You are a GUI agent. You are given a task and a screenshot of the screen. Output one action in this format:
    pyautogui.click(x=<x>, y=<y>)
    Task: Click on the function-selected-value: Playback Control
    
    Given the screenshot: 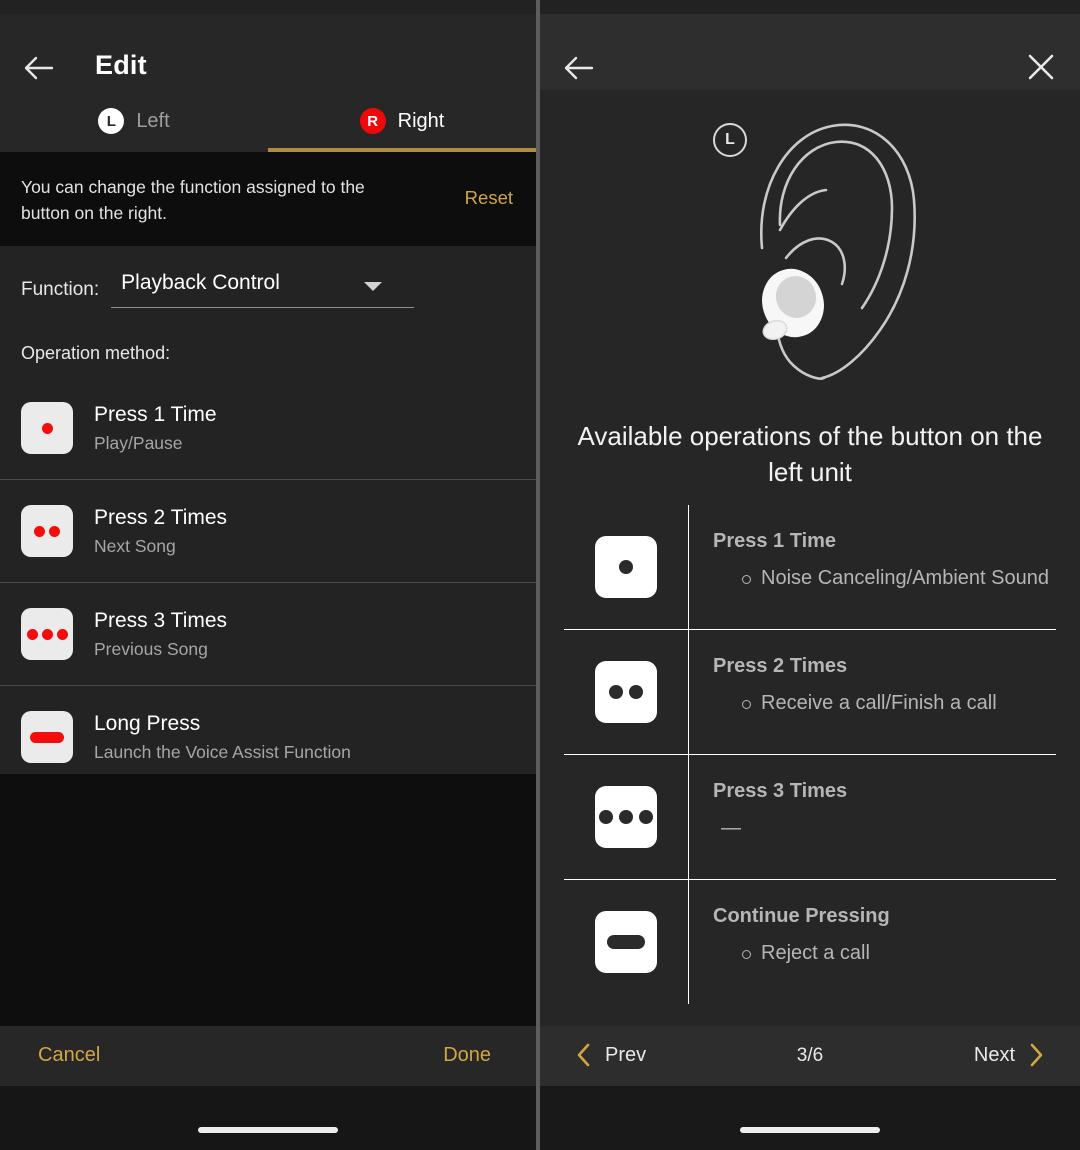 What is the action you would take?
    pyautogui.click(x=200, y=282)
    